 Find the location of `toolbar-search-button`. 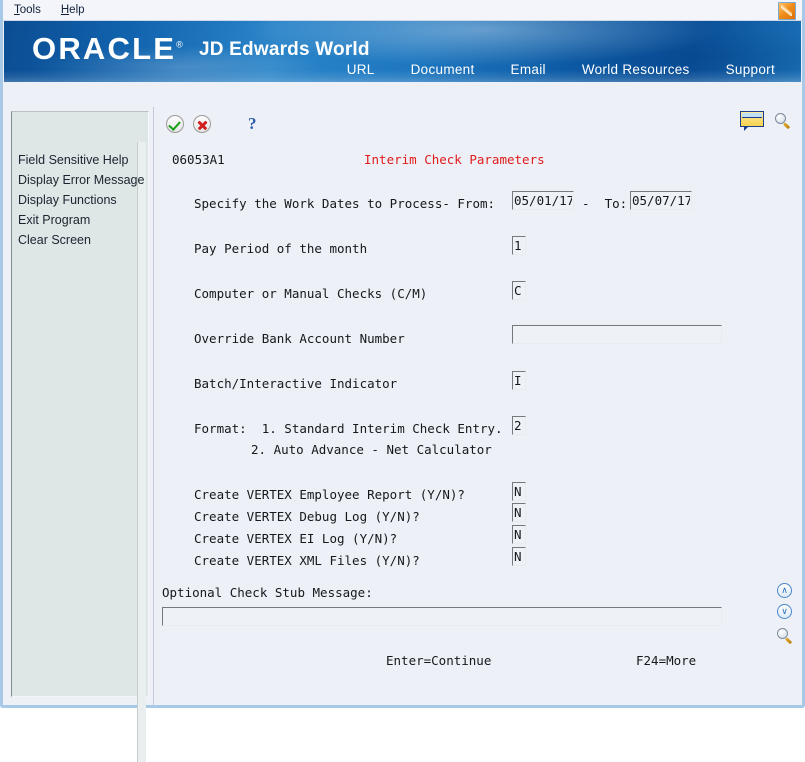

toolbar-search-button is located at coordinates (783, 121).